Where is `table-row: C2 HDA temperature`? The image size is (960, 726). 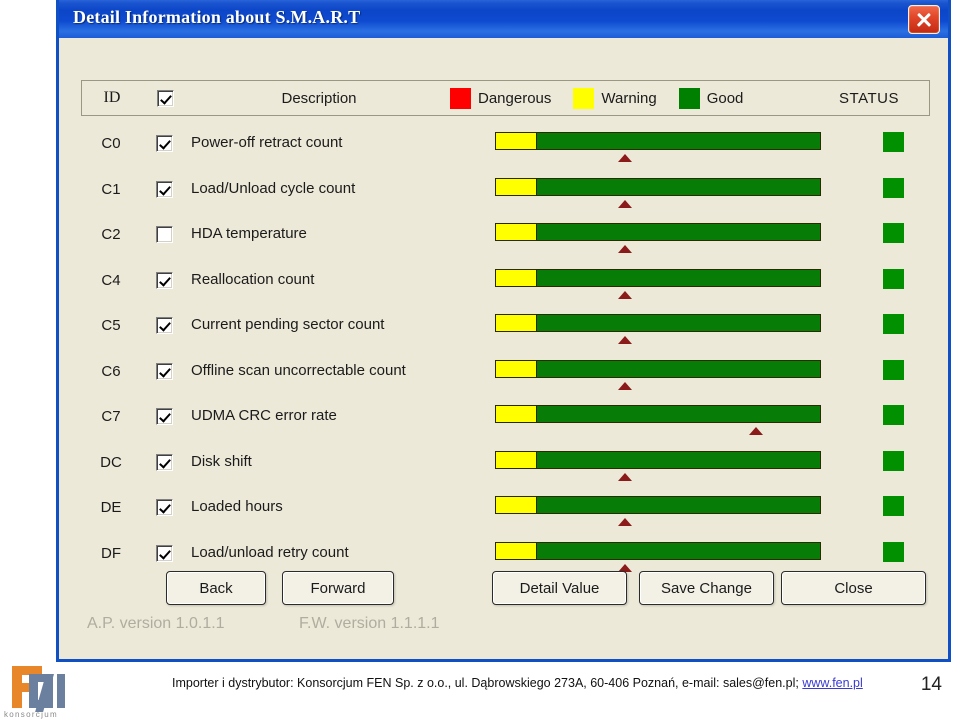
table-row: C2 HDA temperature is located at coordinates (505, 240).